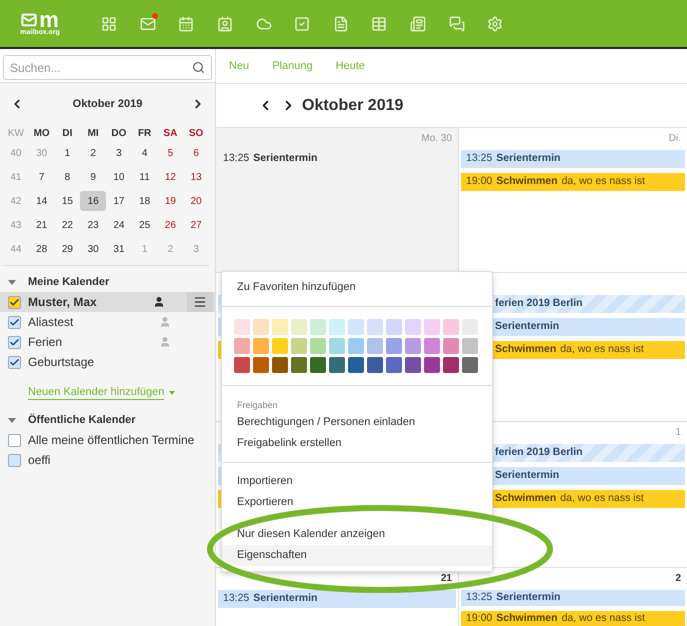 This screenshot has height=626, width=687. I want to click on menu-item: Zu Favoriten hinzufügen, so click(357, 287).